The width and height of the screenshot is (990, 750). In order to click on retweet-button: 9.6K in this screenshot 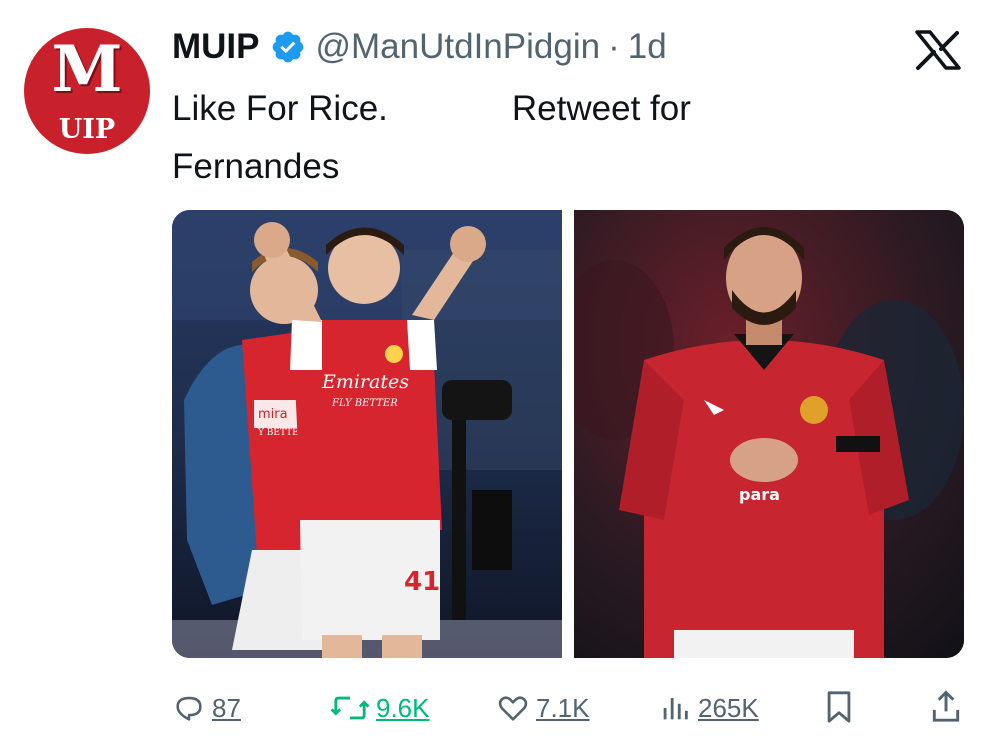, I will do `click(380, 708)`.